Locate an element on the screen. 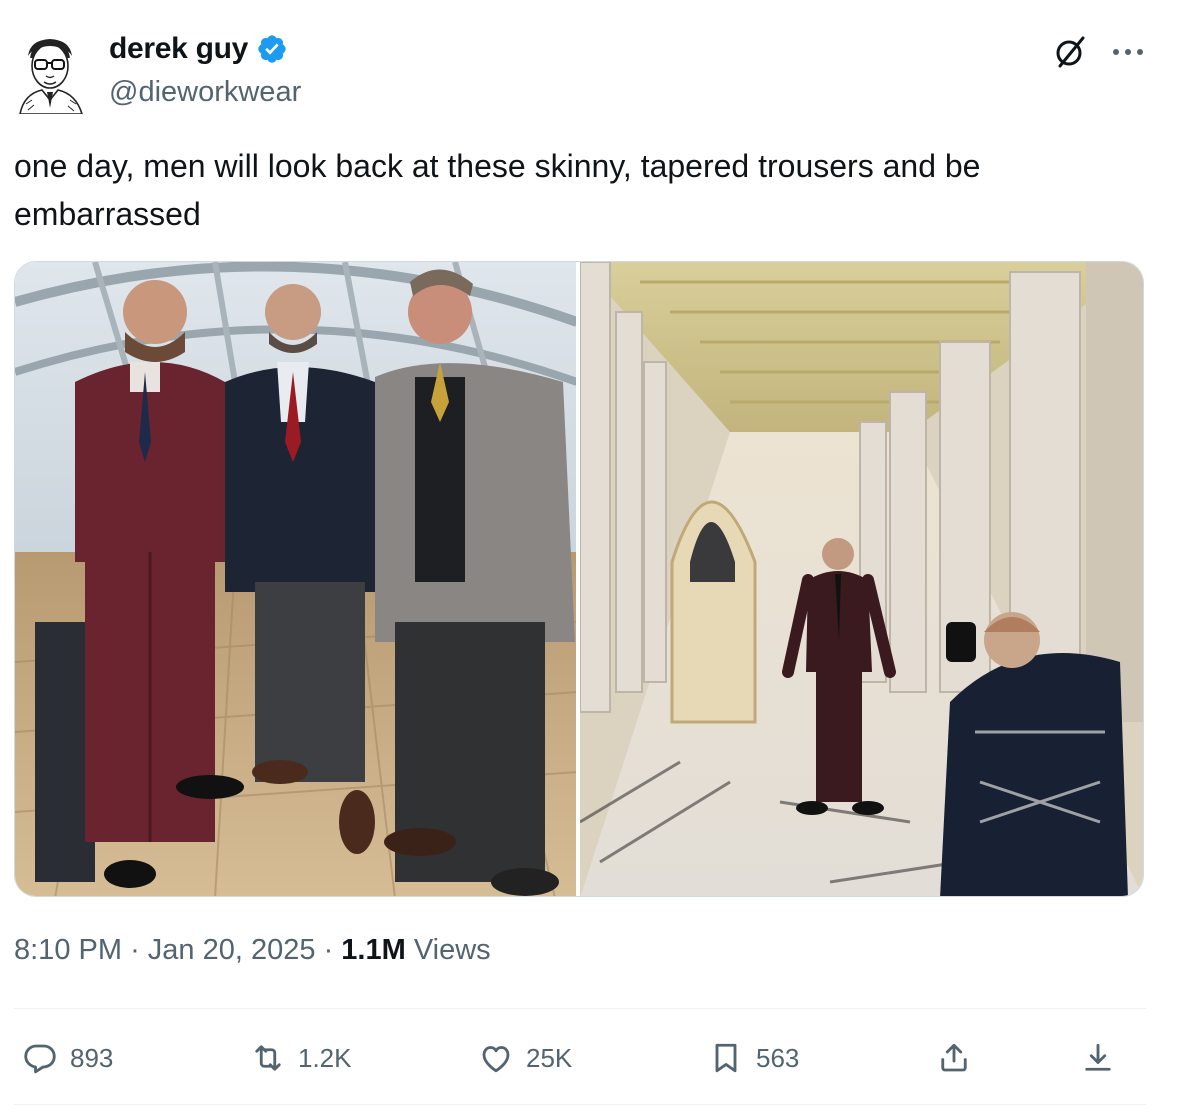  grok-icon is located at coordinates (1070, 52).